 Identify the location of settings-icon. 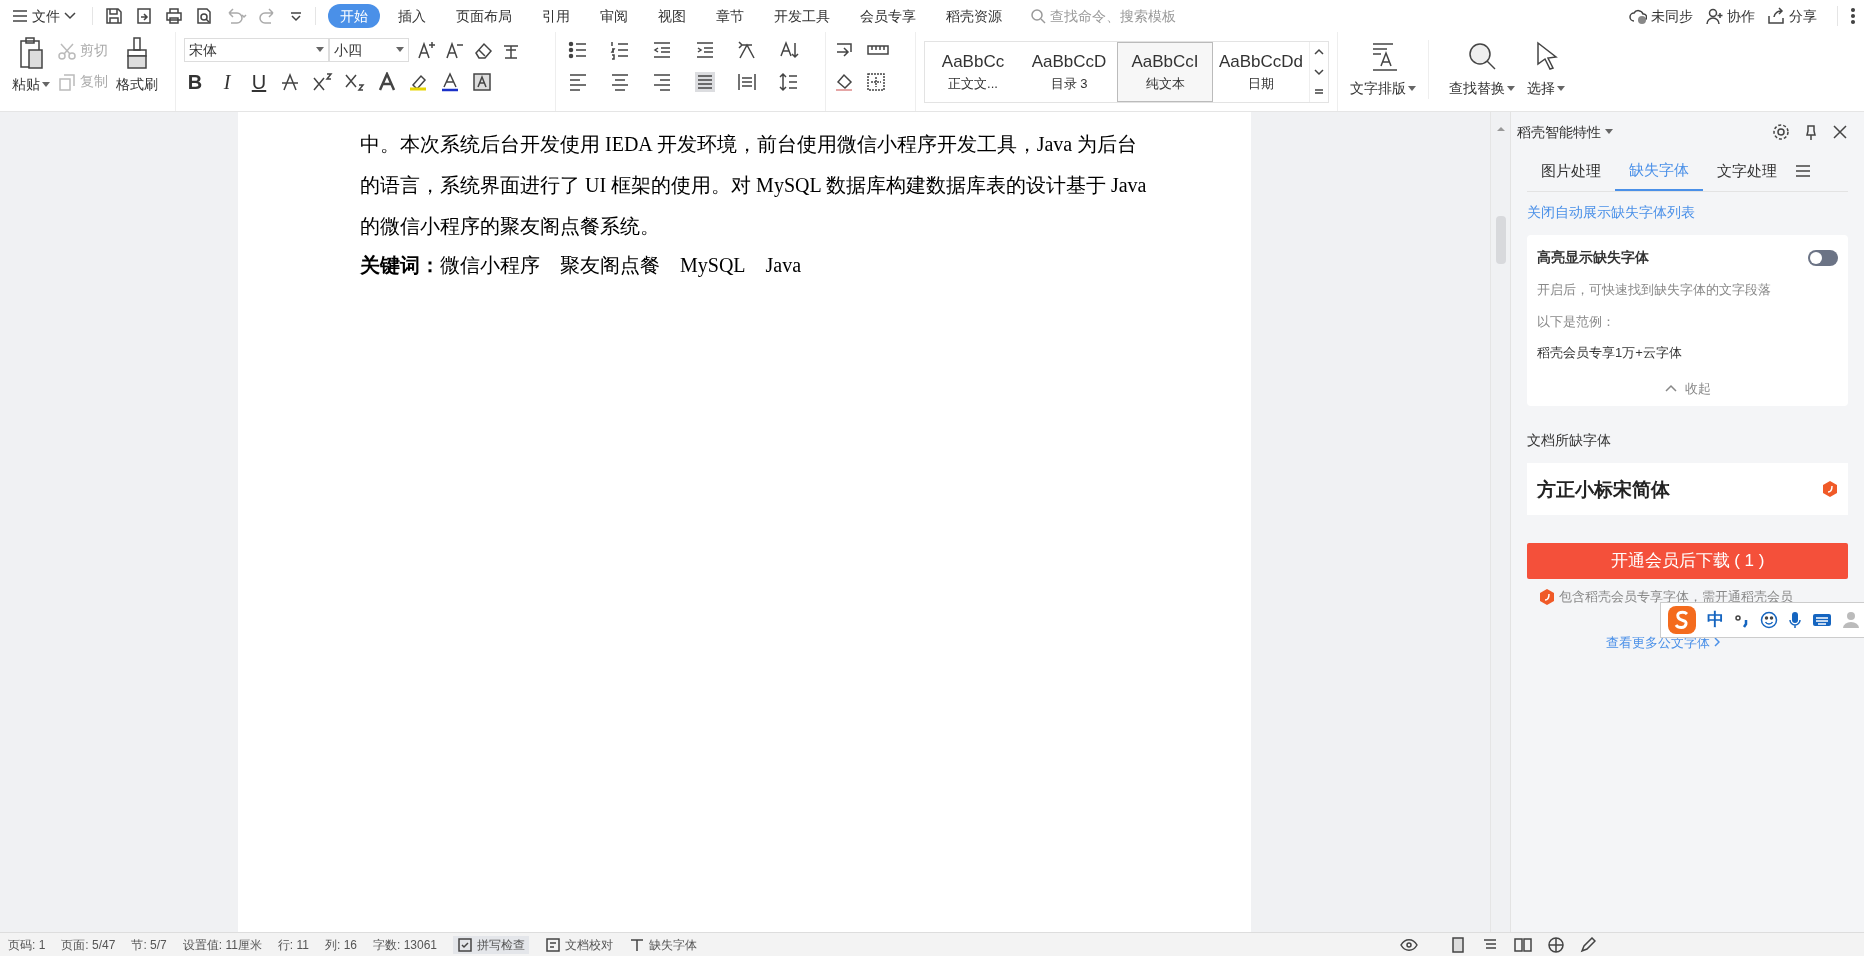
(1781, 132).